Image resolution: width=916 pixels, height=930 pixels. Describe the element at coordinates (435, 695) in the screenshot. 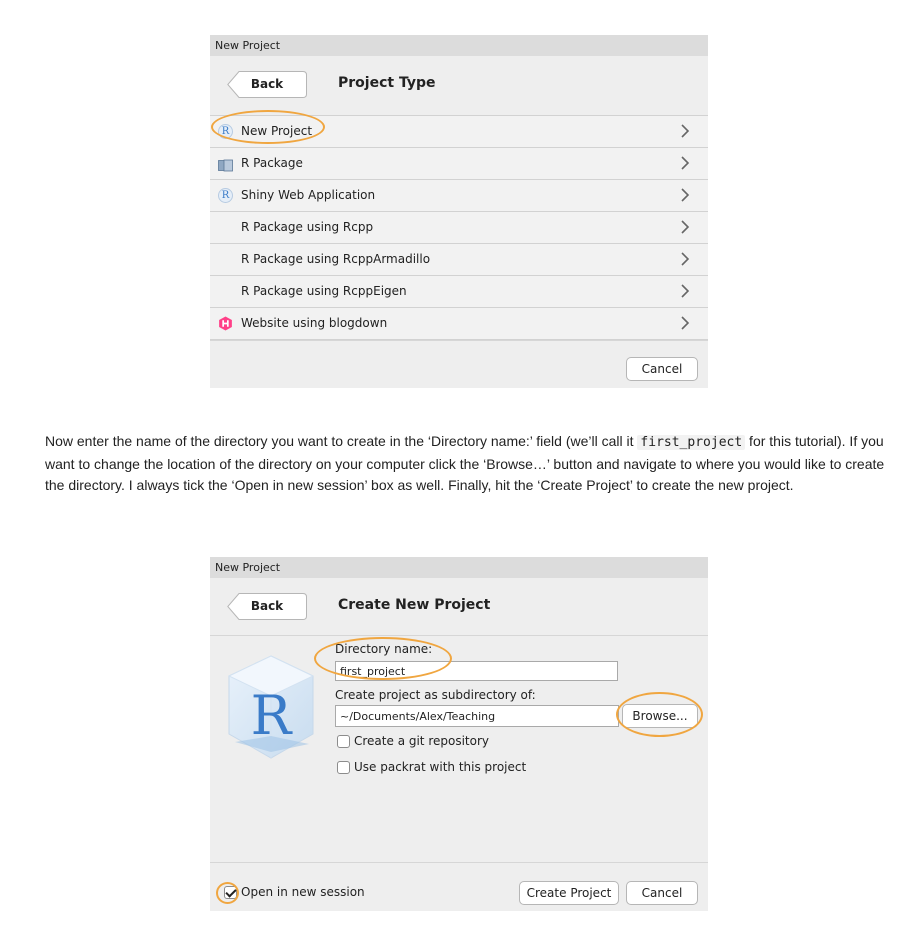

I see `subdirectory-label: Create project as subdirectory of:` at that location.